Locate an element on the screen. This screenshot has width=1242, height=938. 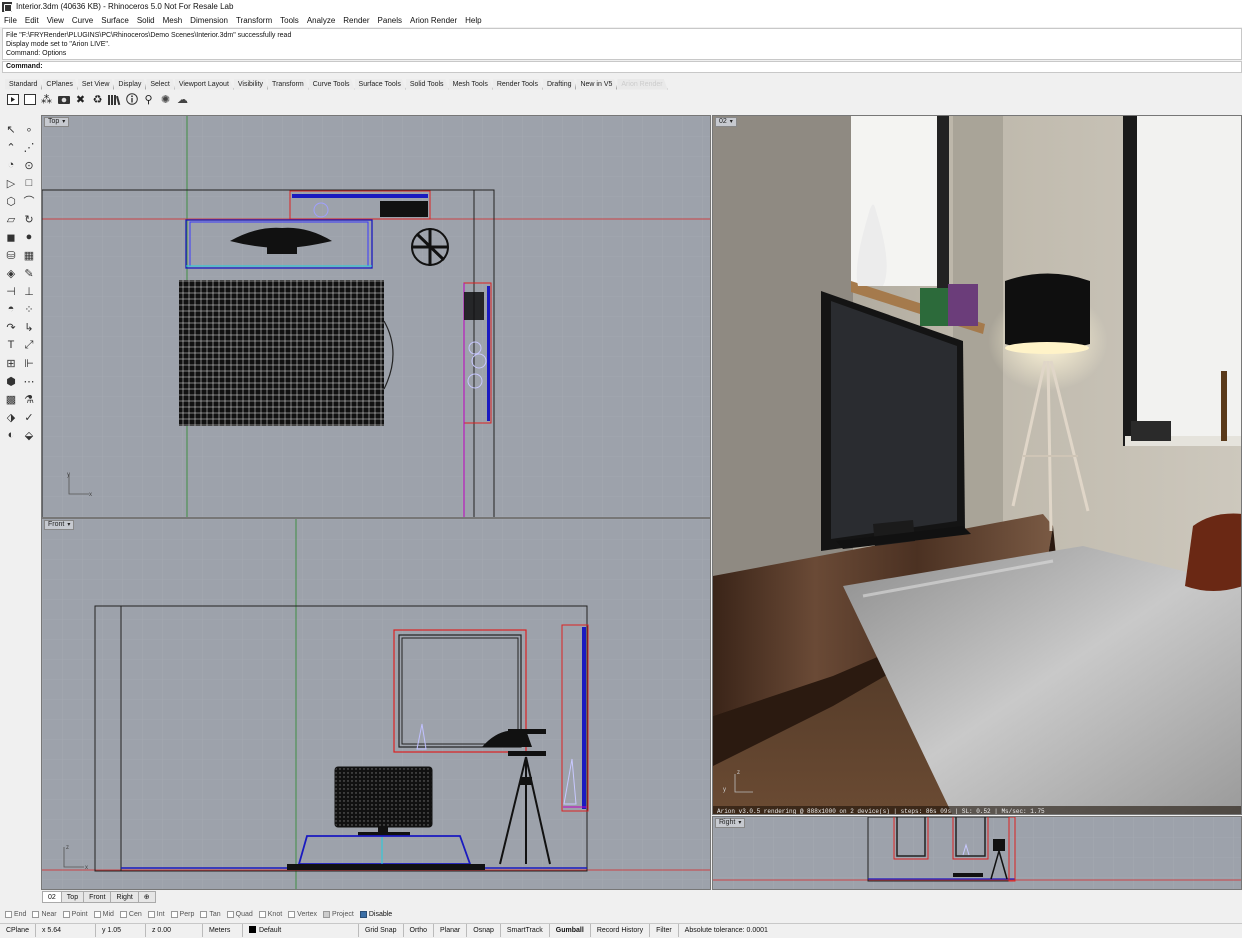
menu-dimension: Dimension is located at coordinates (209, 20).